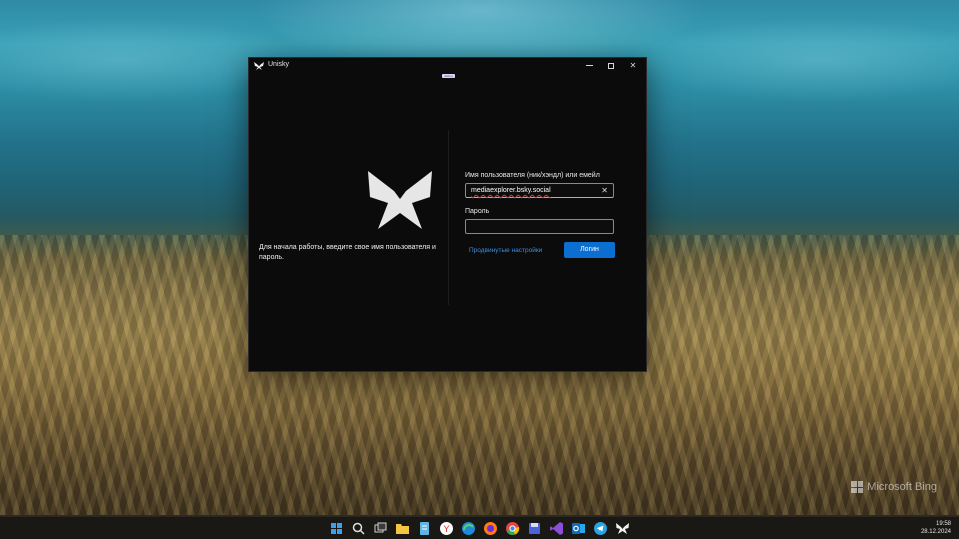  I want to click on clock-date: 28.12.2024, so click(935, 532).